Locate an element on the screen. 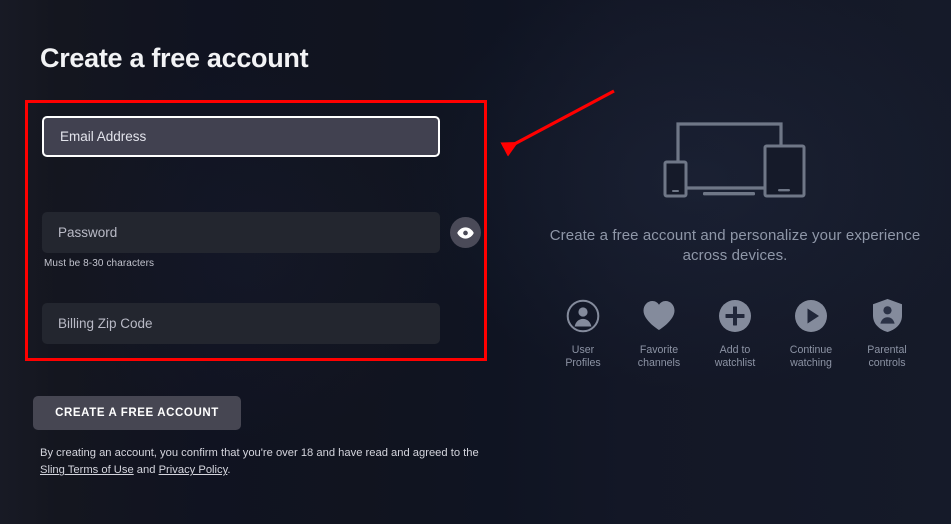  terms-of-use-link: Sling Terms of Use is located at coordinates (87, 470).